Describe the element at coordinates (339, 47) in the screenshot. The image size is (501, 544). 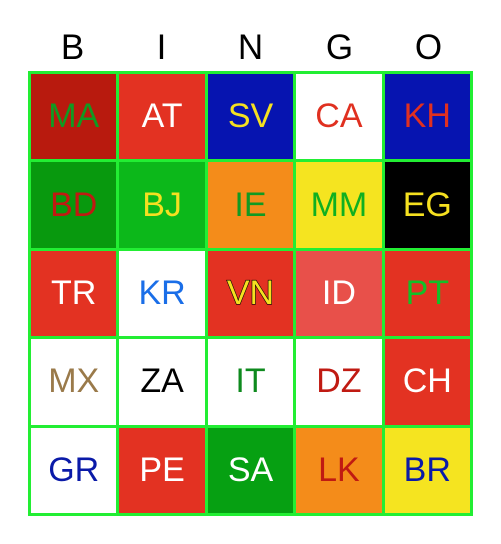
I see `header-letter-g: G` at that location.